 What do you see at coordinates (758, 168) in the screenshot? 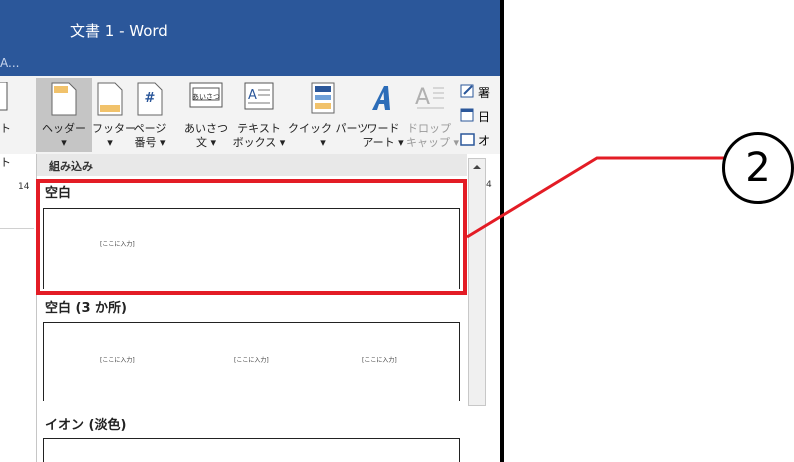
I see `callout-number-badge: 2` at bounding box center [758, 168].